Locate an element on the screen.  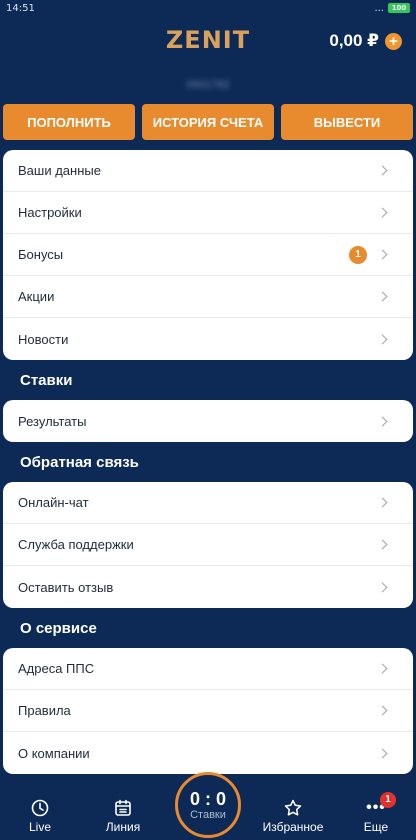
tab-label: Live is located at coordinates (39, 827).